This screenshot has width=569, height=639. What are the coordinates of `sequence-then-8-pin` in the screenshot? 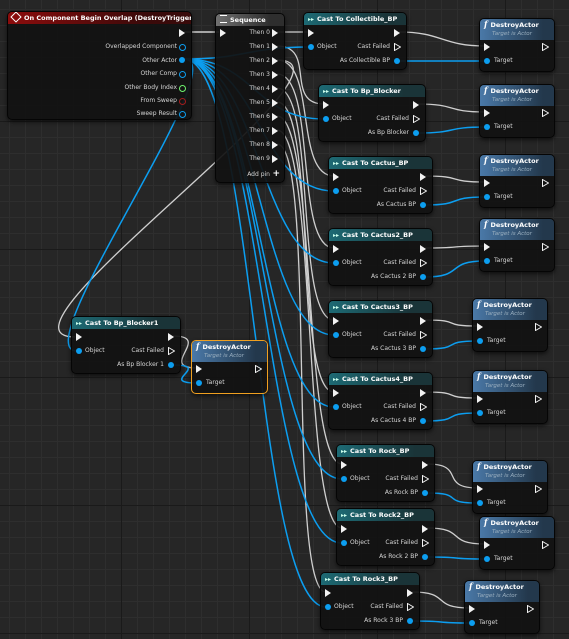 It's located at (275, 145).